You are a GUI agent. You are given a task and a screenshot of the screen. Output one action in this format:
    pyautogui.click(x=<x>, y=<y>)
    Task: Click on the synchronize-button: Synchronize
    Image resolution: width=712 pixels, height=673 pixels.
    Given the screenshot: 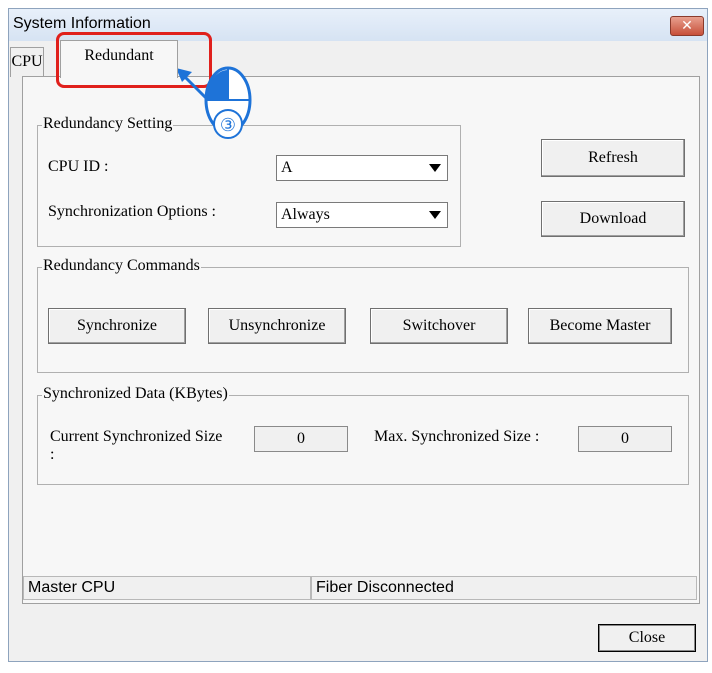 What is the action you would take?
    pyautogui.click(x=117, y=326)
    